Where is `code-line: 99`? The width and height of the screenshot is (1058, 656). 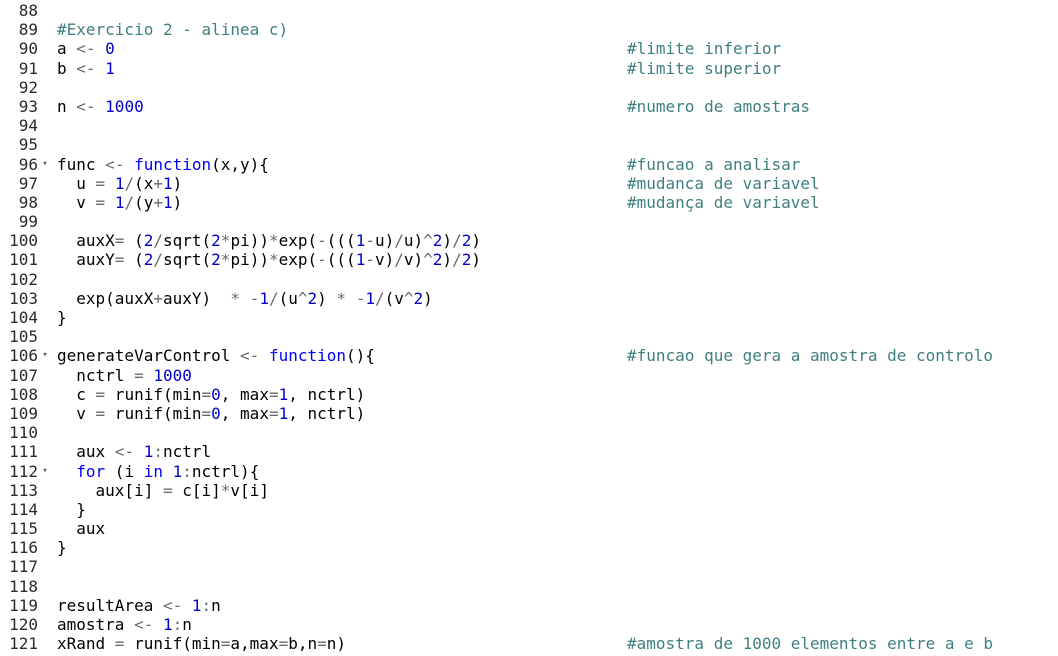
code-line: 99 is located at coordinates (529, 221).